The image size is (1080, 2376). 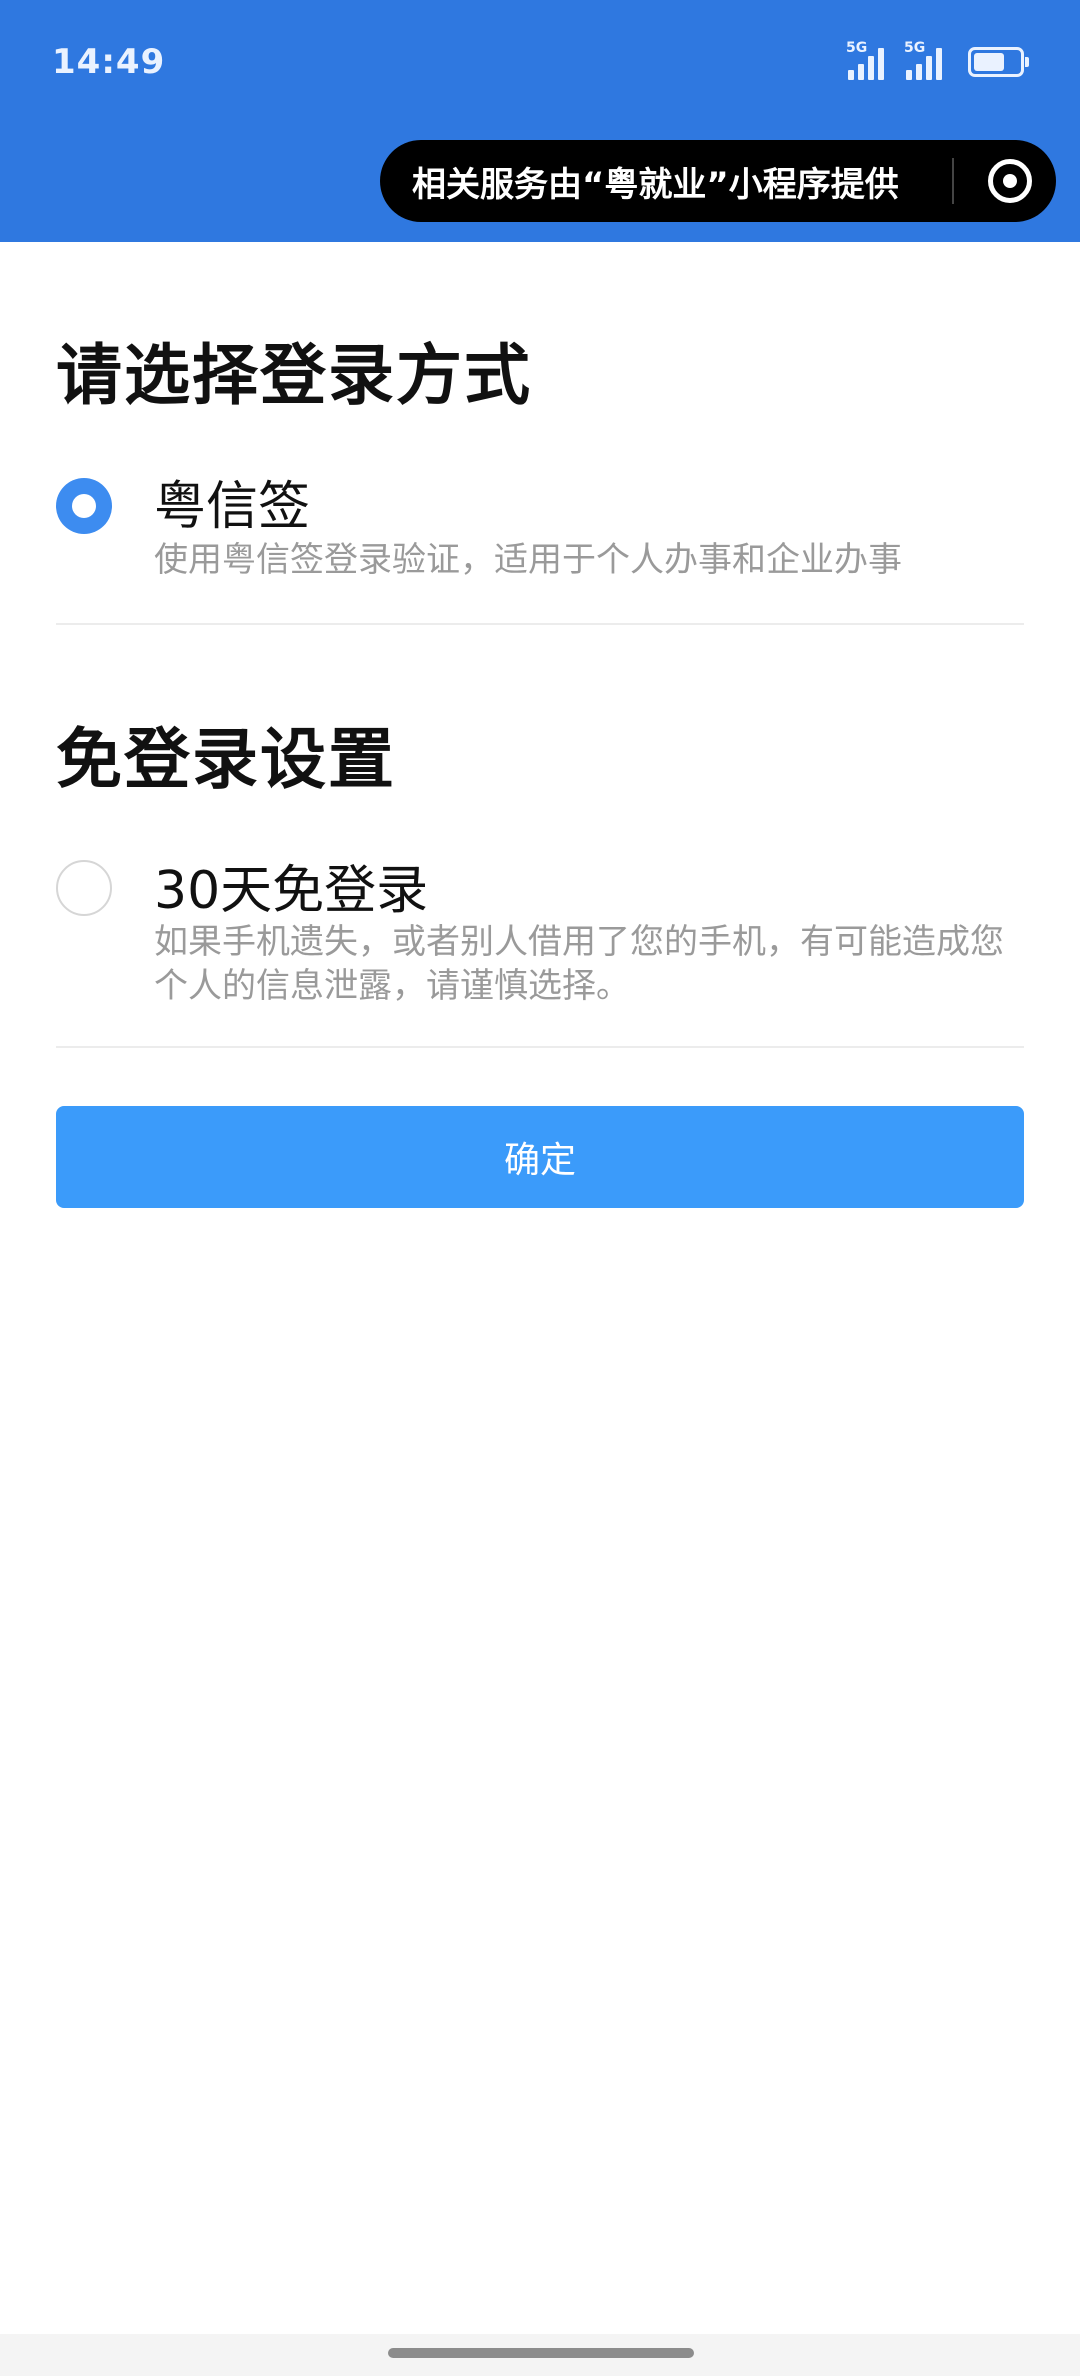 I want to click on battery-icon, so click(x=998, y=62).